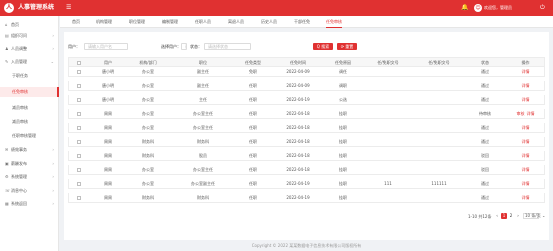  I want to click on tab-employees: 任职人员, so click(203, 22).